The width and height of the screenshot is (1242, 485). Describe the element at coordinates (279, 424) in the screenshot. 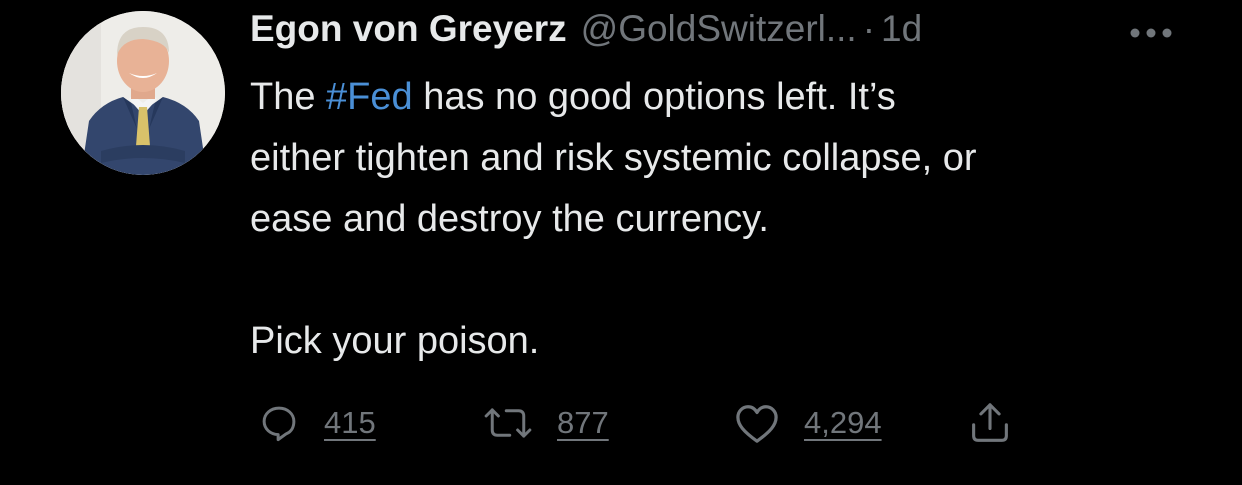

I see `reply-icon` at that location.